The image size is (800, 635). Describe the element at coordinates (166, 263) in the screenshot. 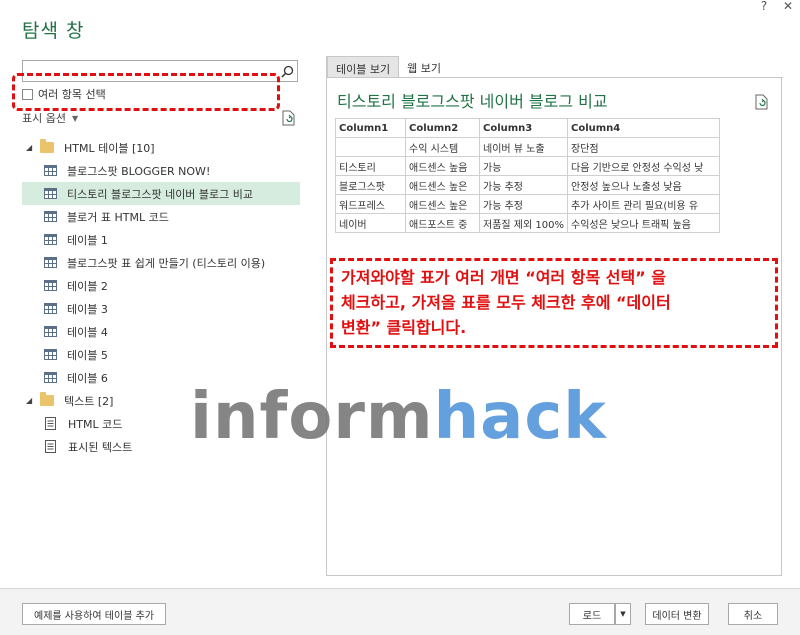

I see `tree-item-label: 블로그스팟 표 쉽게 만들기 (티스토리 이용)` at that location.